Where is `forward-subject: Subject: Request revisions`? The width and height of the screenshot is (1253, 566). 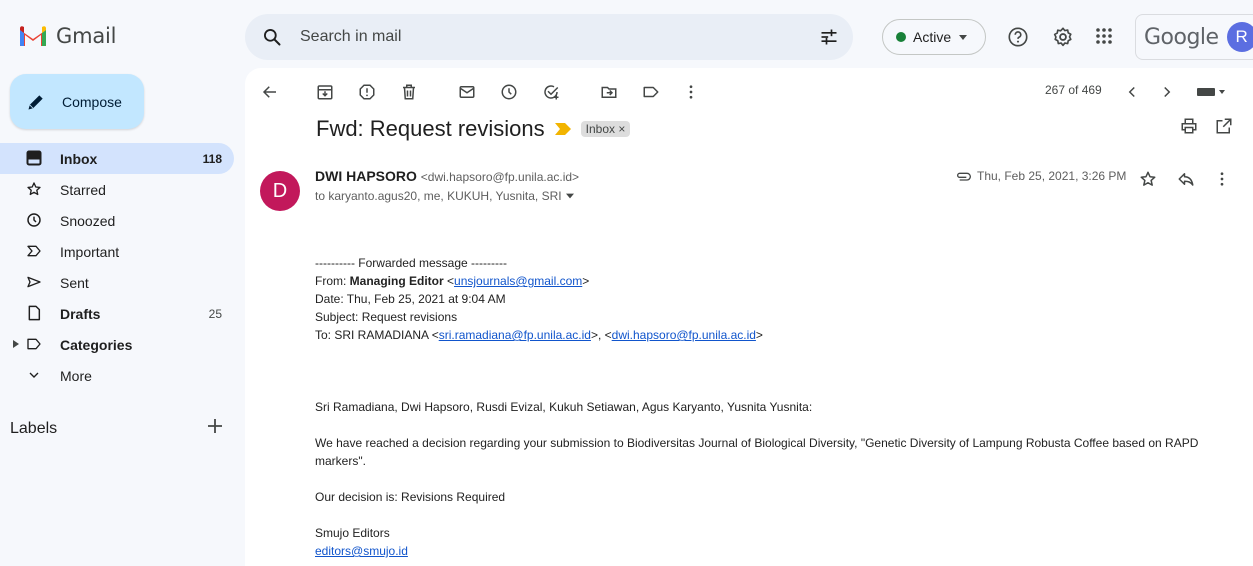 forward-subject: Subject: Request revisions is located at coordinates (386, 317).